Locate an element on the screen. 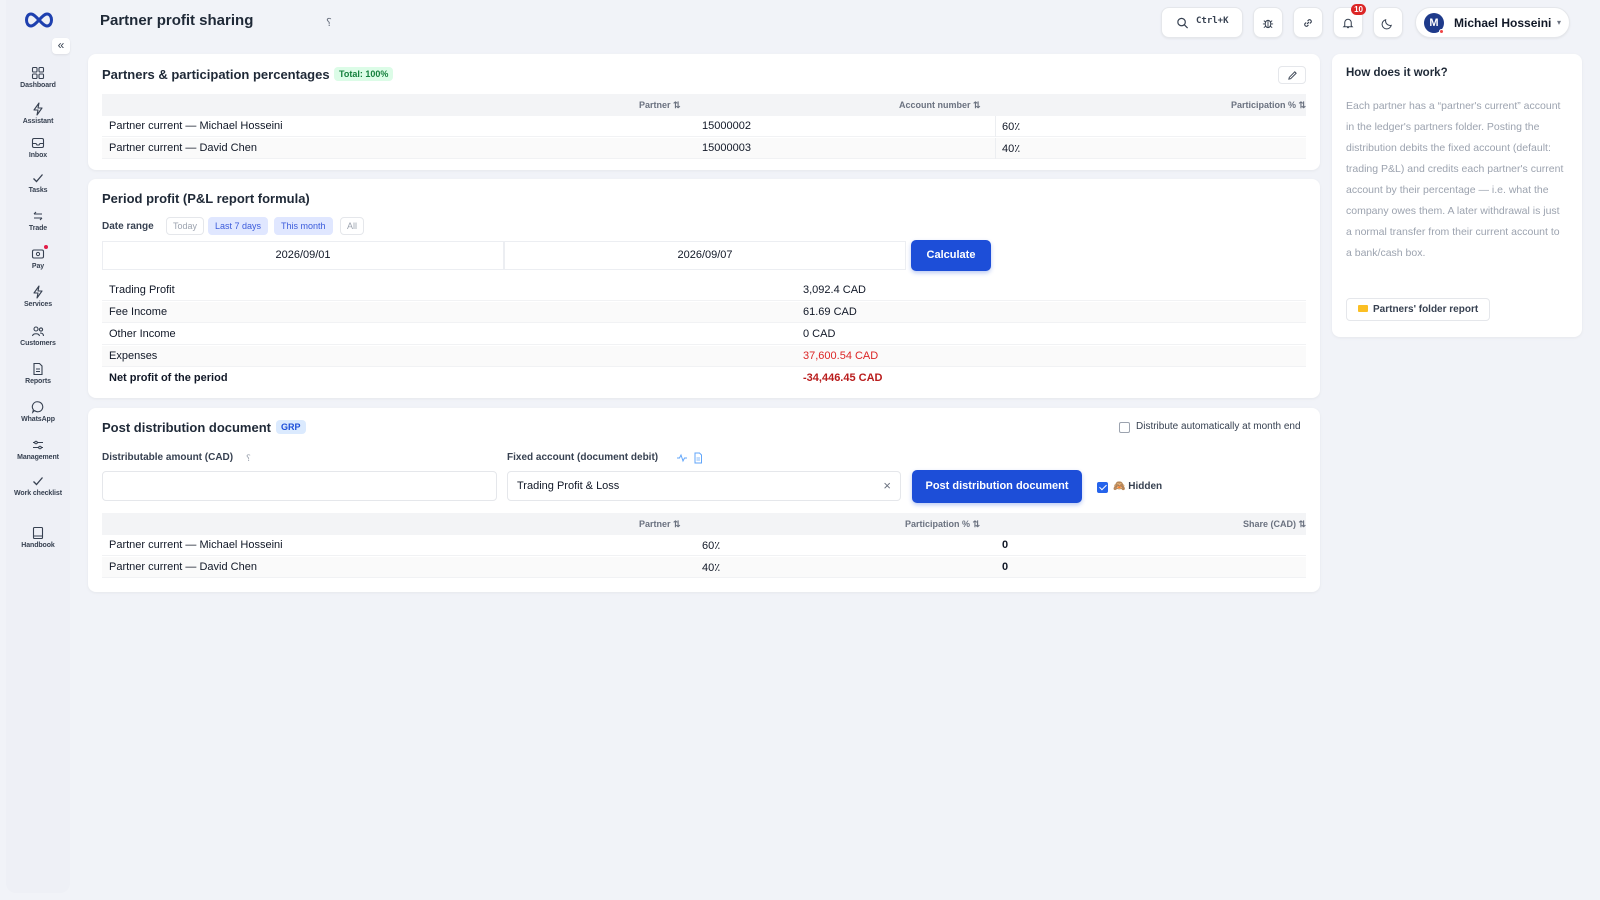 Image resolution: width=1600 pixels, height=900 pixels. bug-icon is located at coordinates (1268, 23).